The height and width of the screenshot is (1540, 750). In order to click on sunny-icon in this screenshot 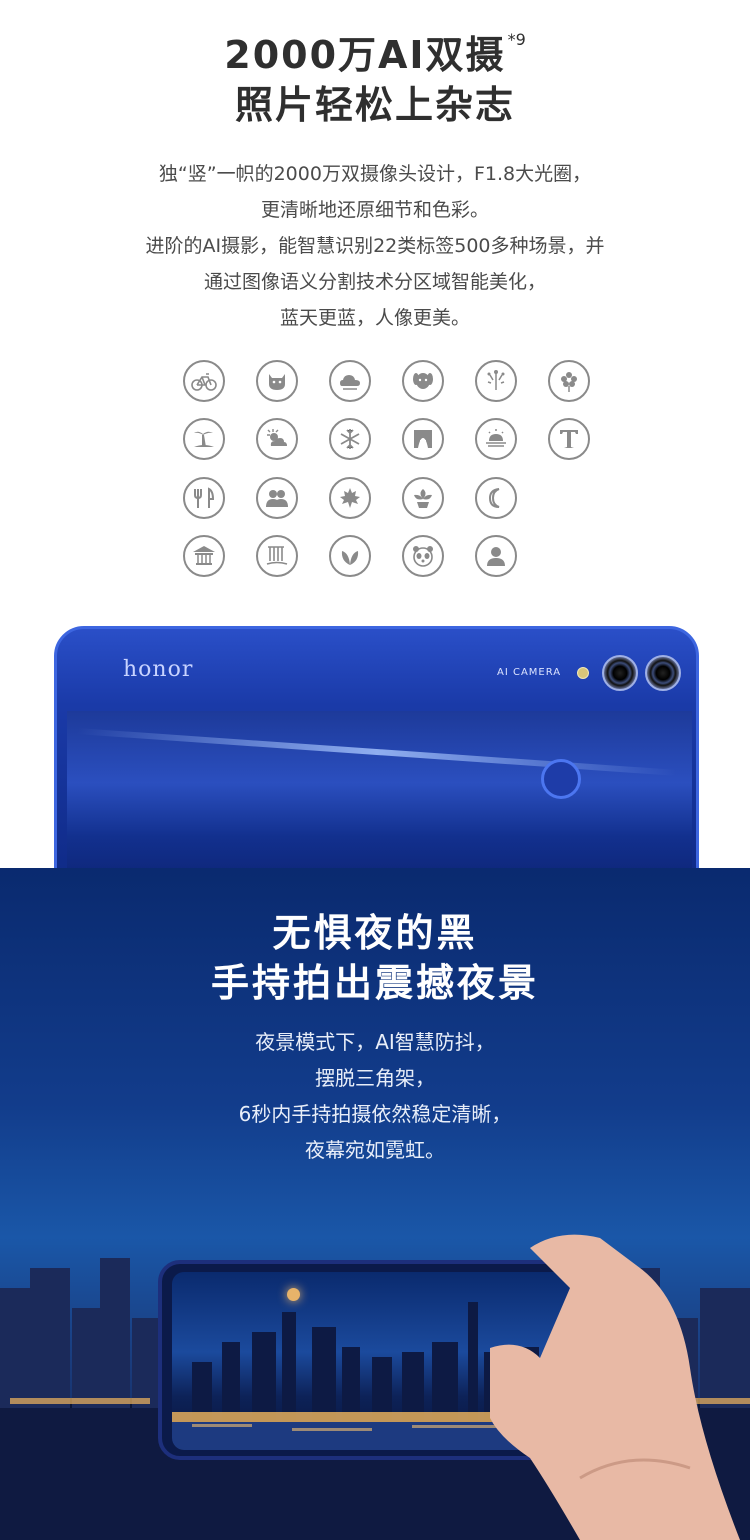, I will do `click(277, 439)`.